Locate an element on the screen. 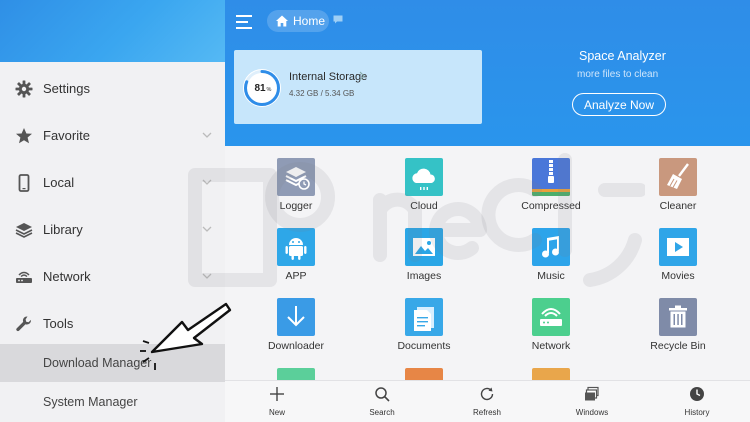 Image resolution: width=750 pixels, height=422 pixels. grid-item-label: Compressed is located at coordinates (551, 206).